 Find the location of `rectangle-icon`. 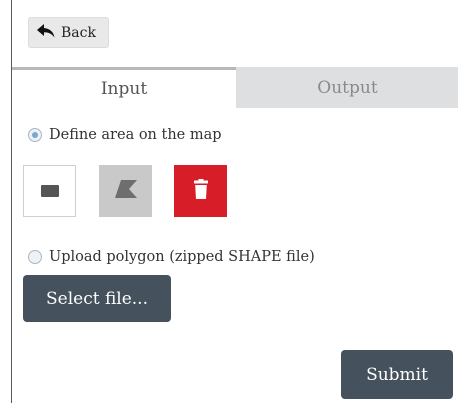

rectangle-icon is located at coordinates (49, 191).